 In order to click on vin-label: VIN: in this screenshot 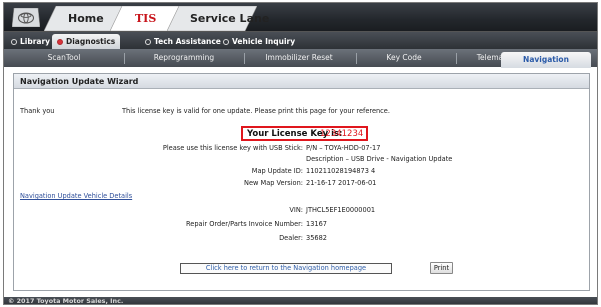, I will do `click(296, 210)`.